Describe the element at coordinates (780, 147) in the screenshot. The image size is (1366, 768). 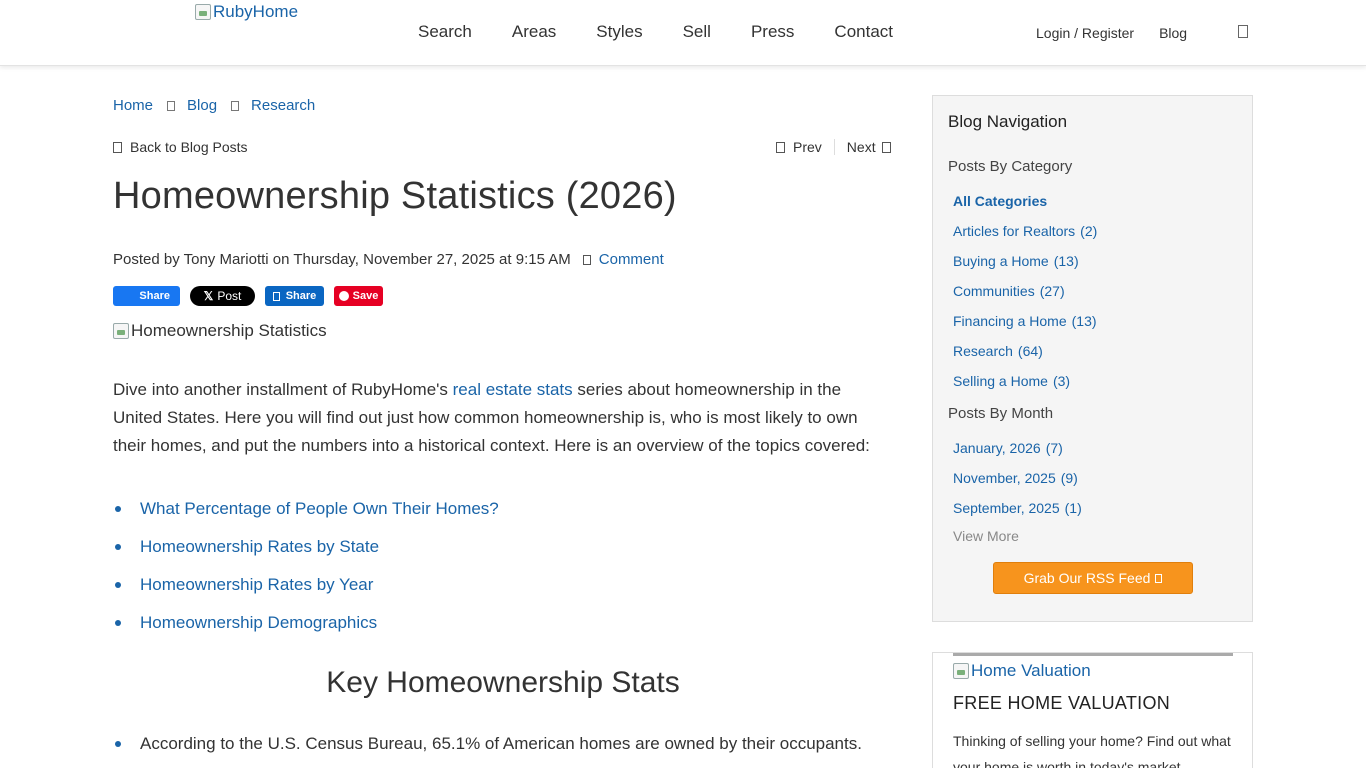
I see `chevron-left-icon` at that location.